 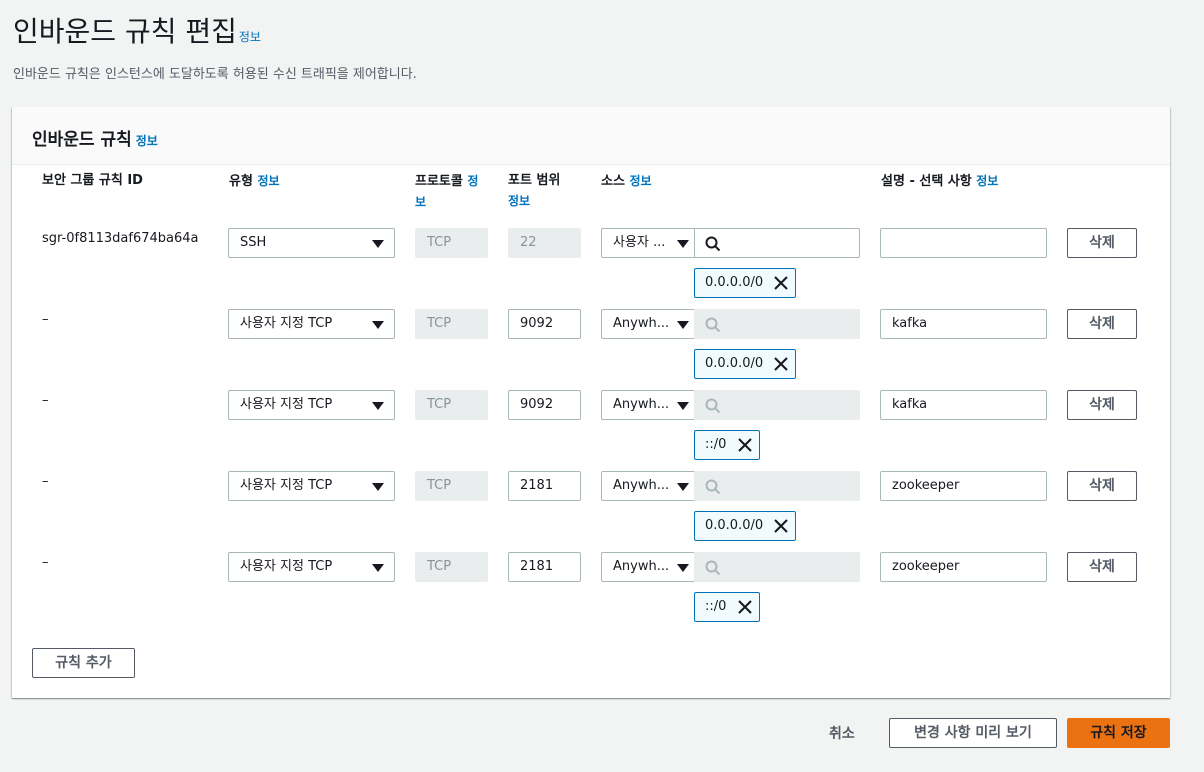 I want to click on panel-info-link: 정보, so click(x=147, y=141).